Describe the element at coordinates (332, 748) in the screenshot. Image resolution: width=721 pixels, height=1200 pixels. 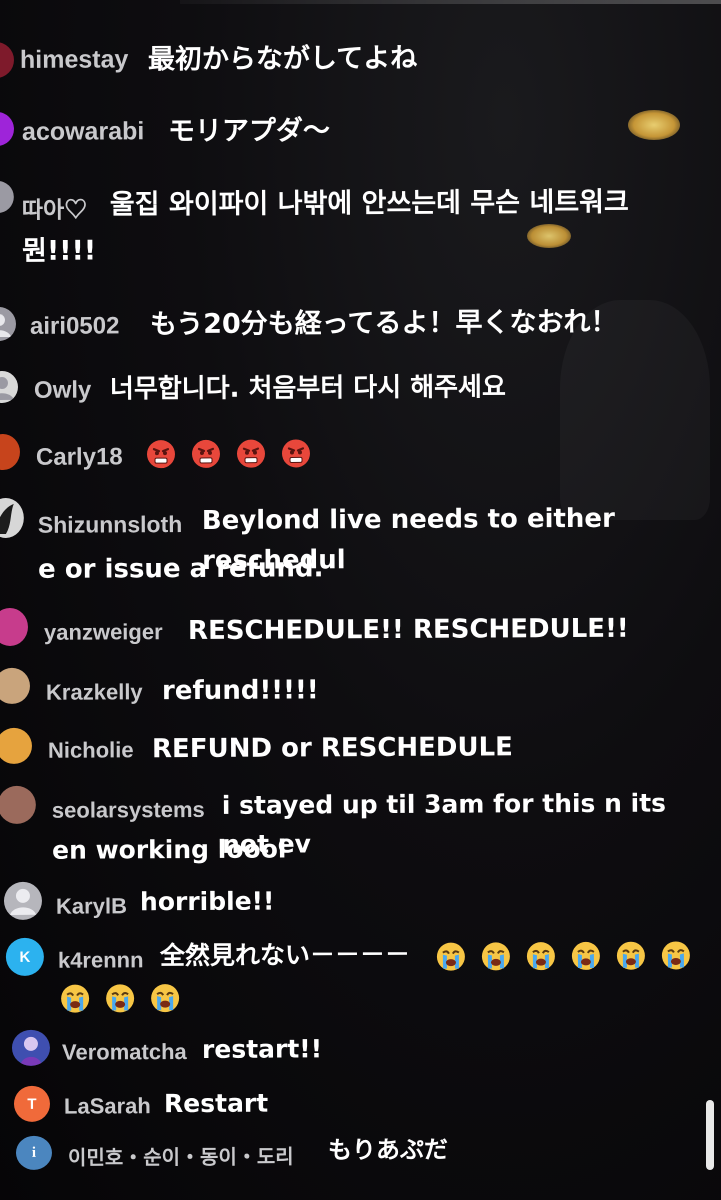
I see `chat-message-text: REFUND or RESCHEDULE` at that location.